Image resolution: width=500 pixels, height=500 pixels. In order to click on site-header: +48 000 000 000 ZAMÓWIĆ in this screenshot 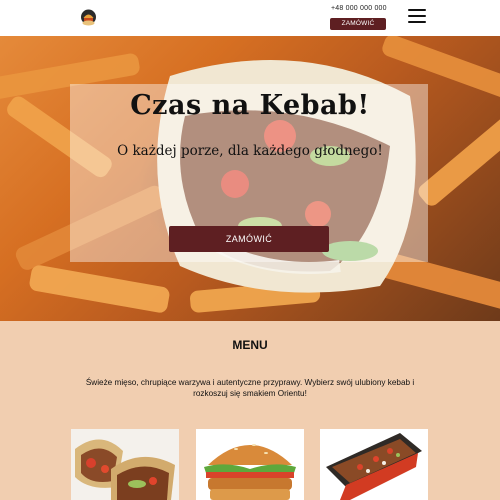, I will do `click(250, 18)`.